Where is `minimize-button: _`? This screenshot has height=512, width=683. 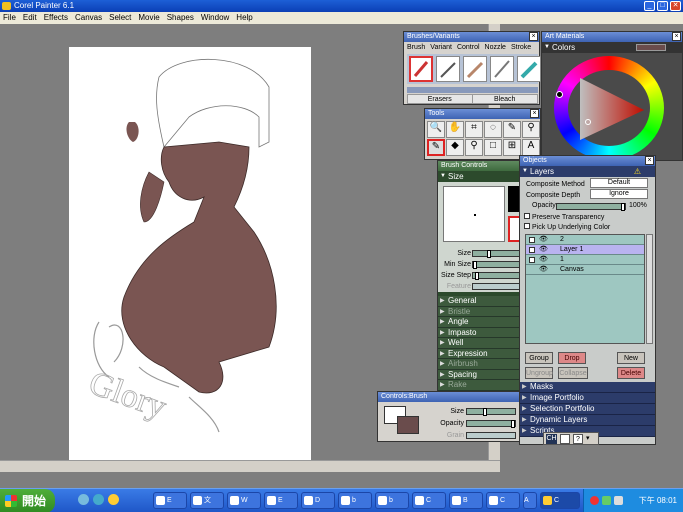 minimize-button: _ is located at coordinates (649, 6).